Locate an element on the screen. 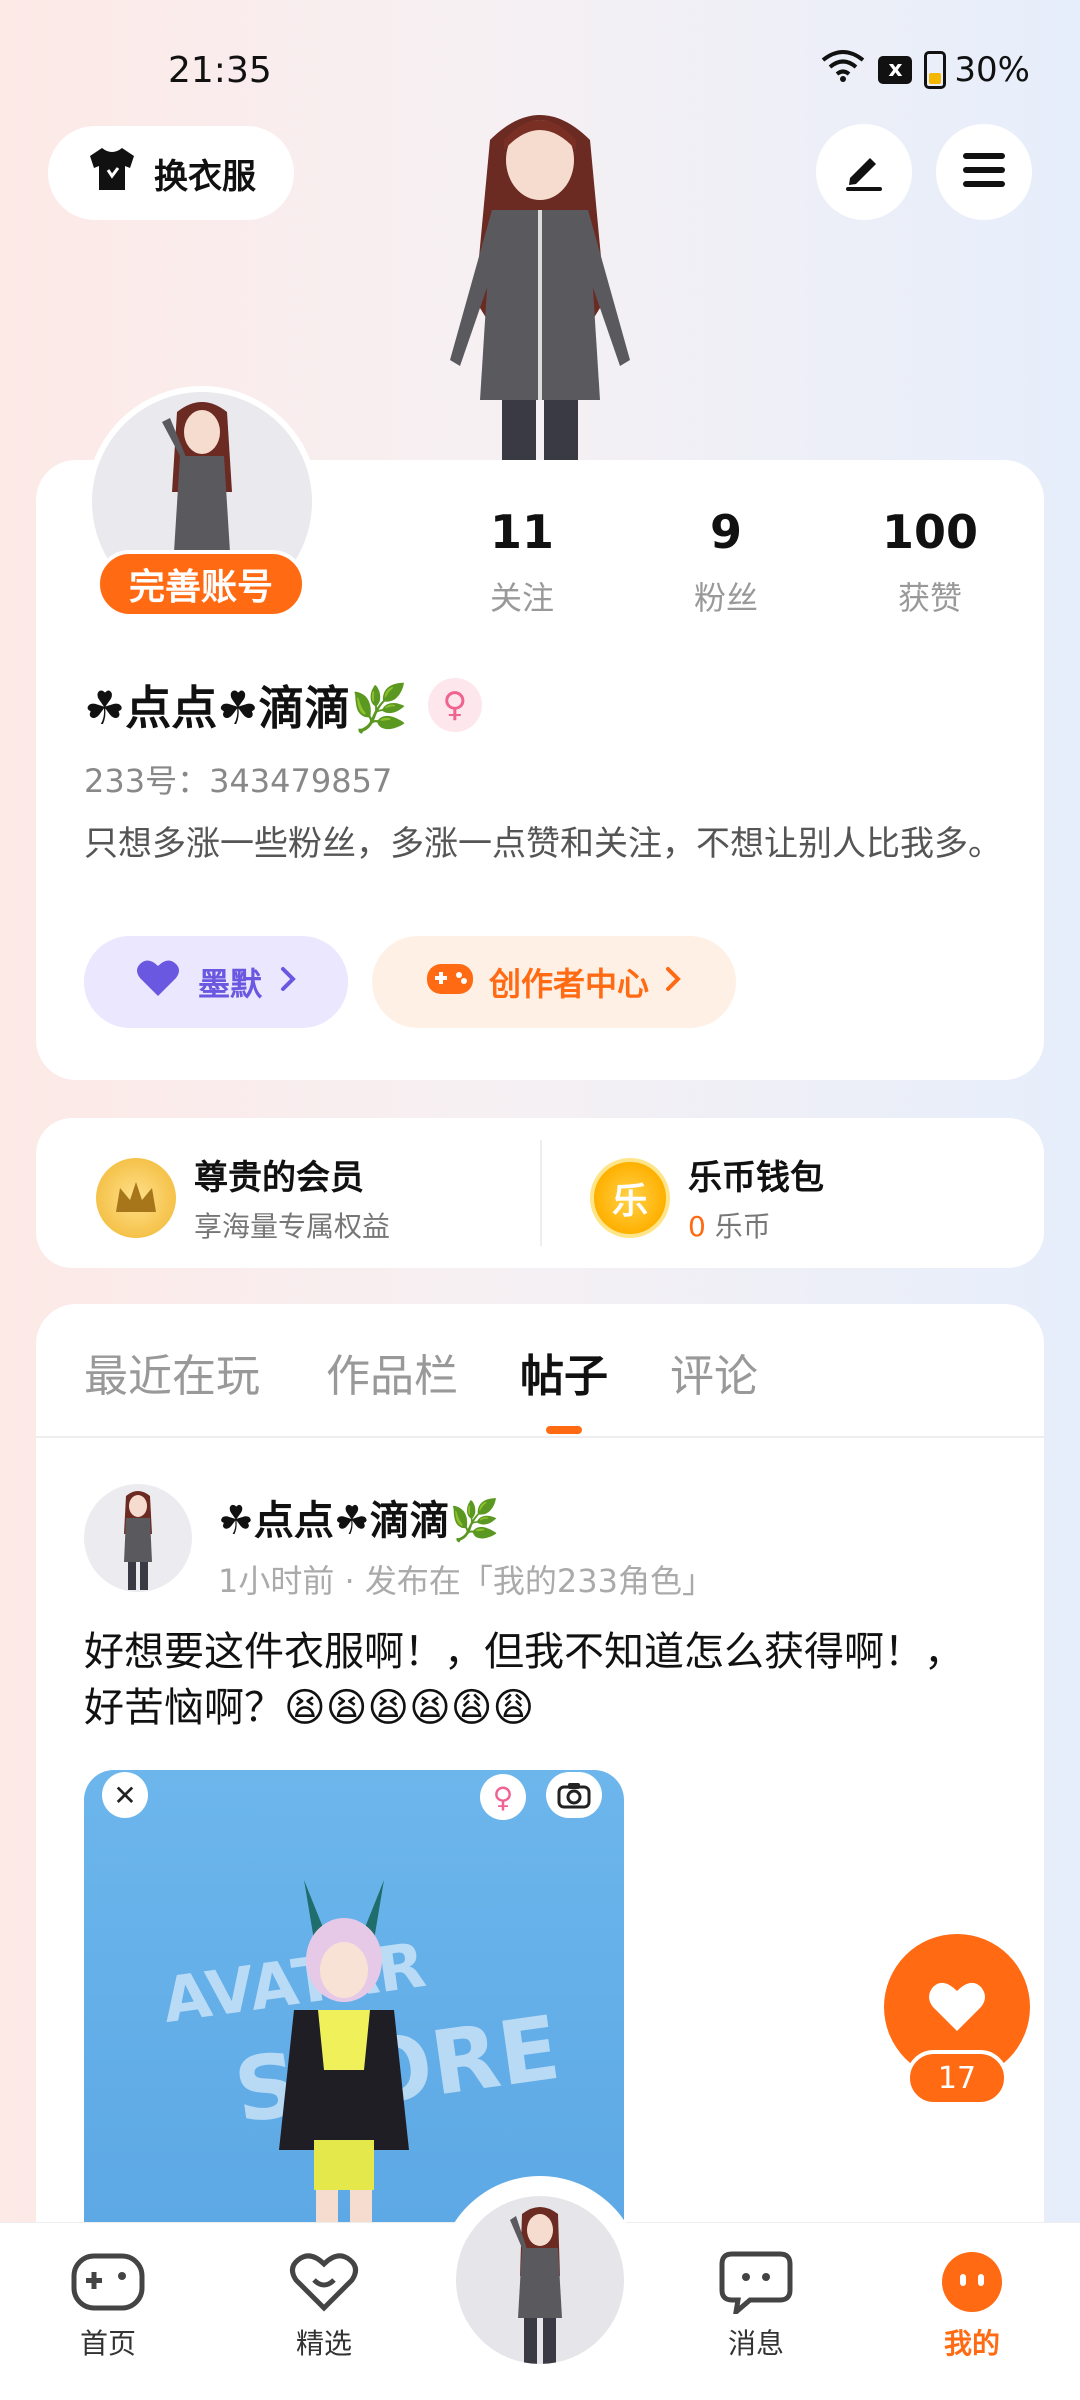 This screenshot has width=1080, height=2400. change-outfit-button: 换衣服 is located at coordinates (171, 173).